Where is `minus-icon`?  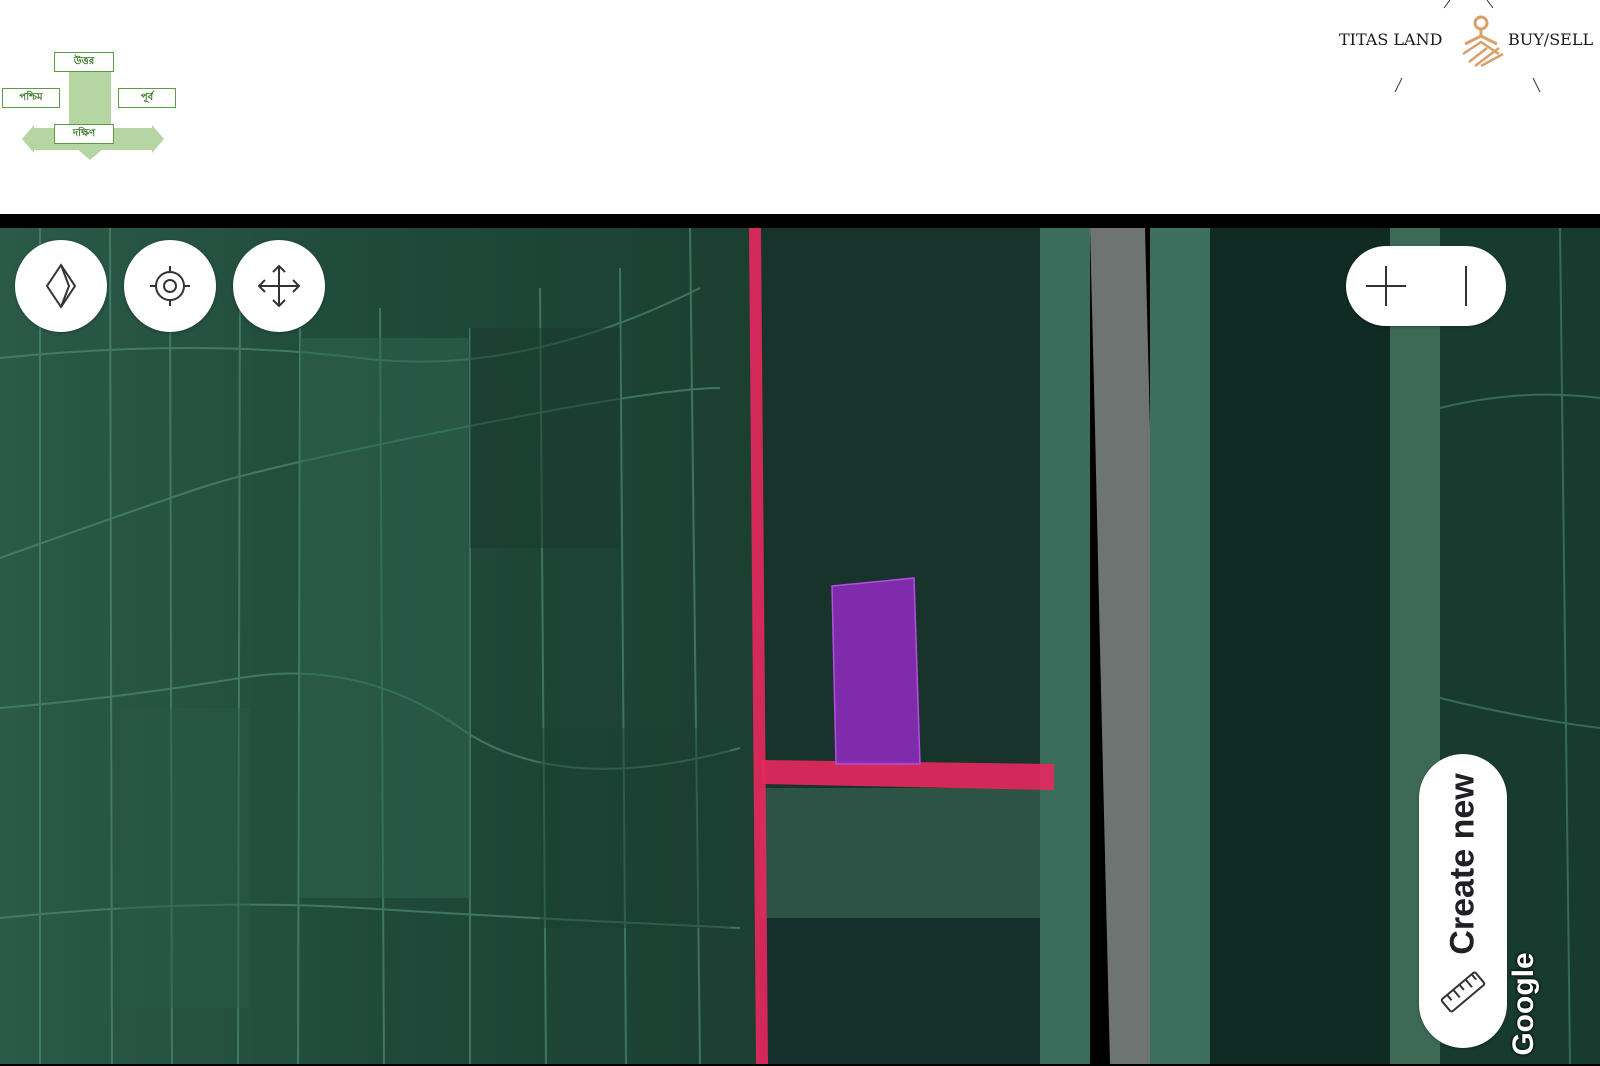 minus-icon is located at coordinates (1466, 286).